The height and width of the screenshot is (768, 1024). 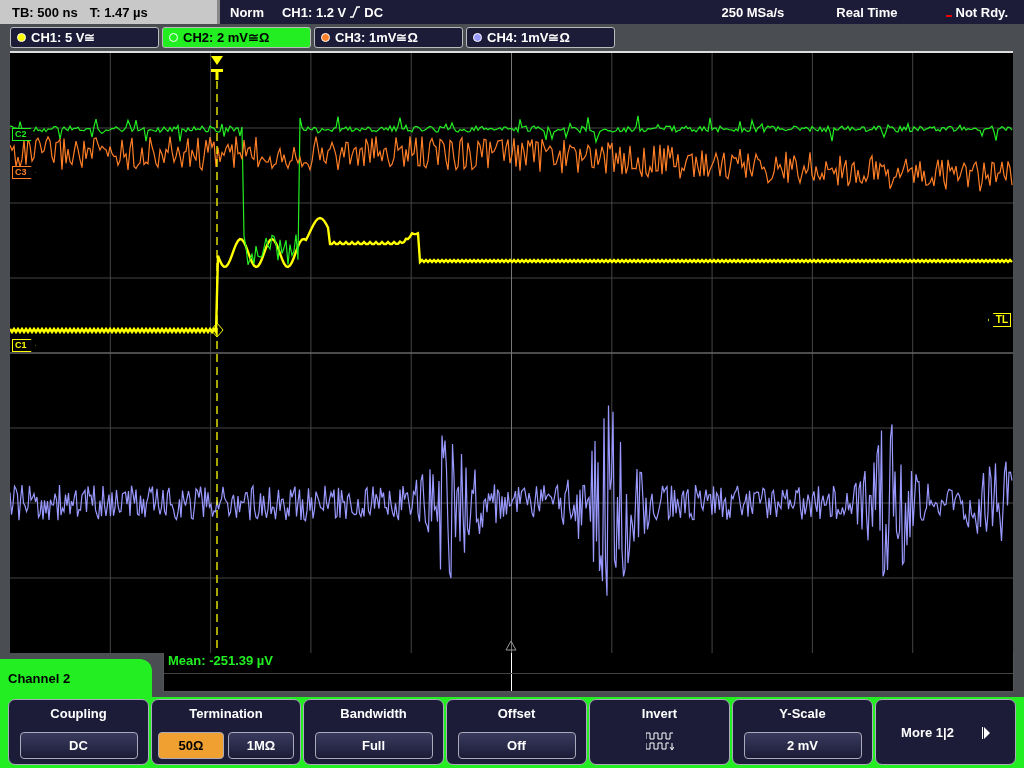 What do you see at coordinates (927, 732) in the screenshot?
I see `softkey-label: More 1|2` at bounding box center [927, 732].